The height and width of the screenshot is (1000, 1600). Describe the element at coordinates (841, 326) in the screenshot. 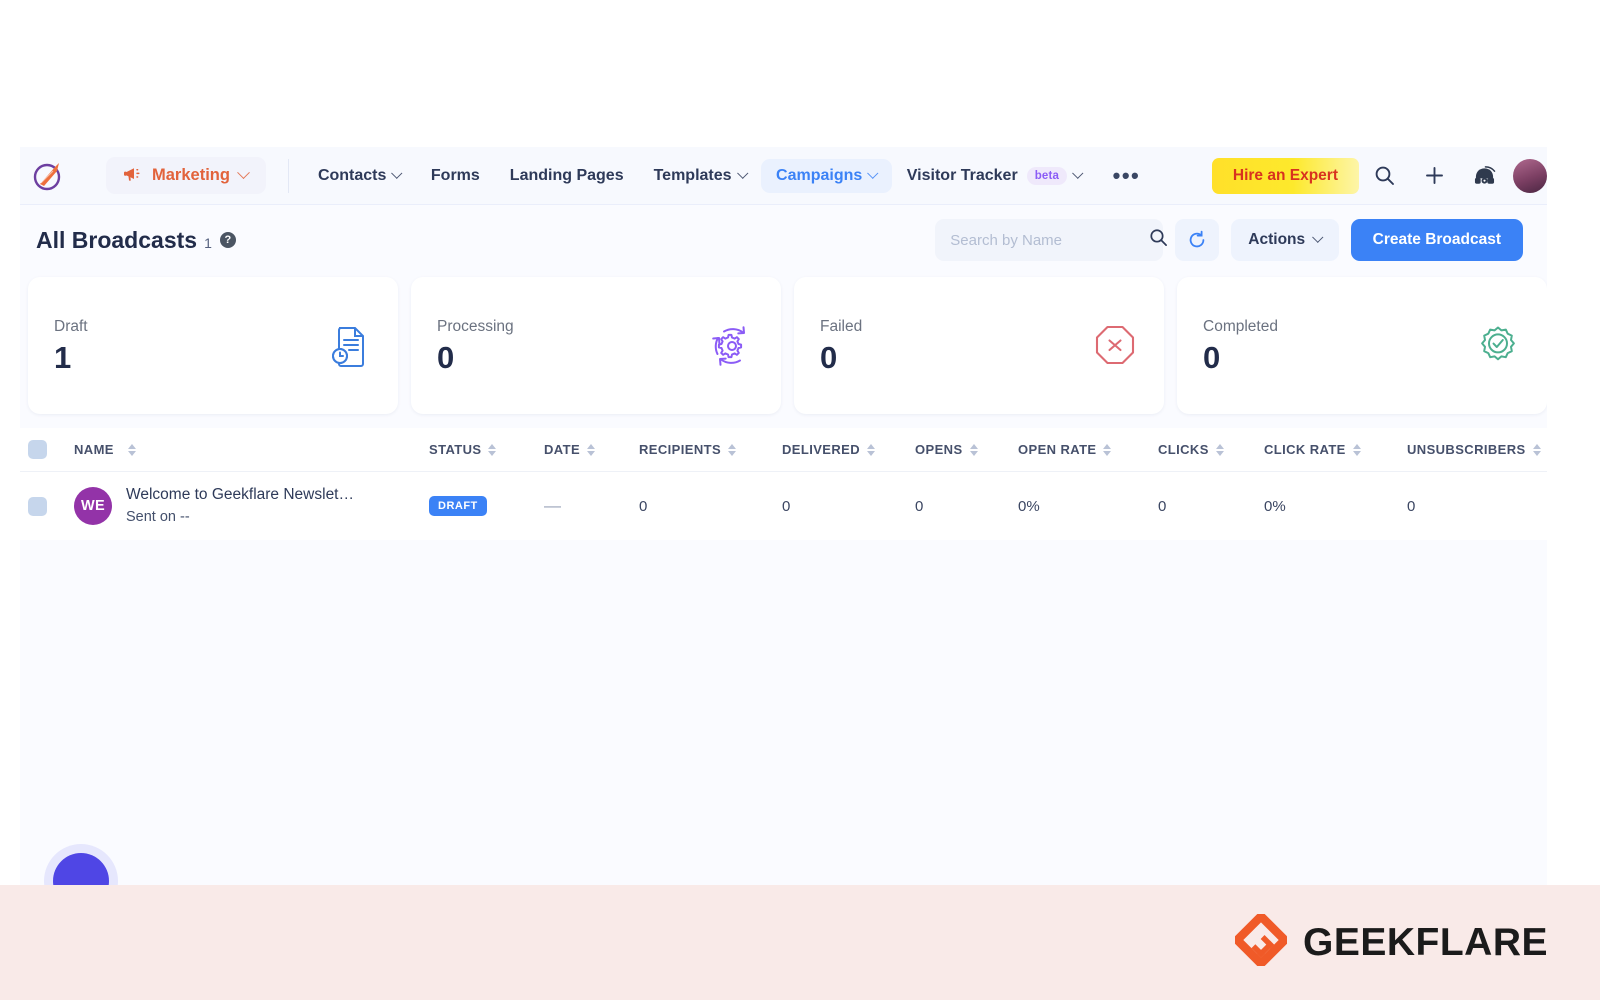

I see `stat-label: Failed` at that location.